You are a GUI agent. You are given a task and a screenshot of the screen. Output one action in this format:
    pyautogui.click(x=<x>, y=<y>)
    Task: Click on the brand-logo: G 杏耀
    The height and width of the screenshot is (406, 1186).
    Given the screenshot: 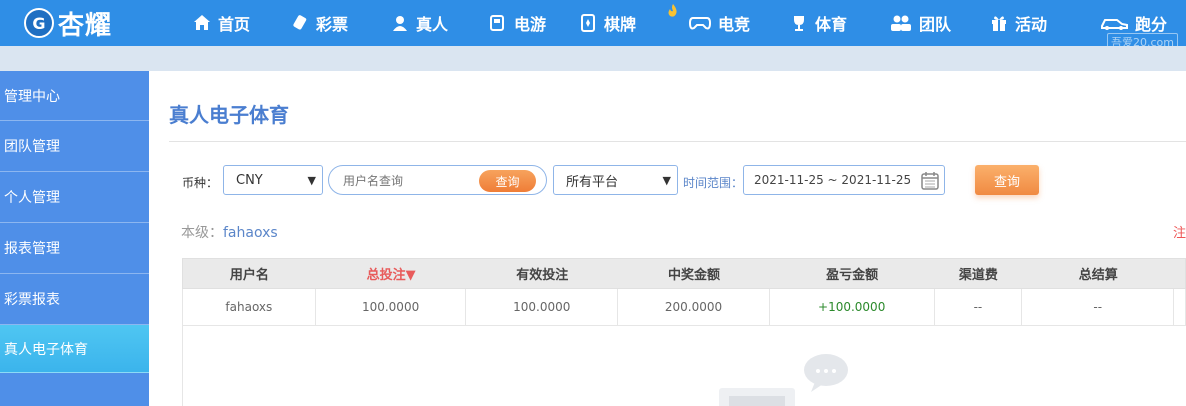 What is the action you would take?
    pyautogui.click(x=68, y=23)
    